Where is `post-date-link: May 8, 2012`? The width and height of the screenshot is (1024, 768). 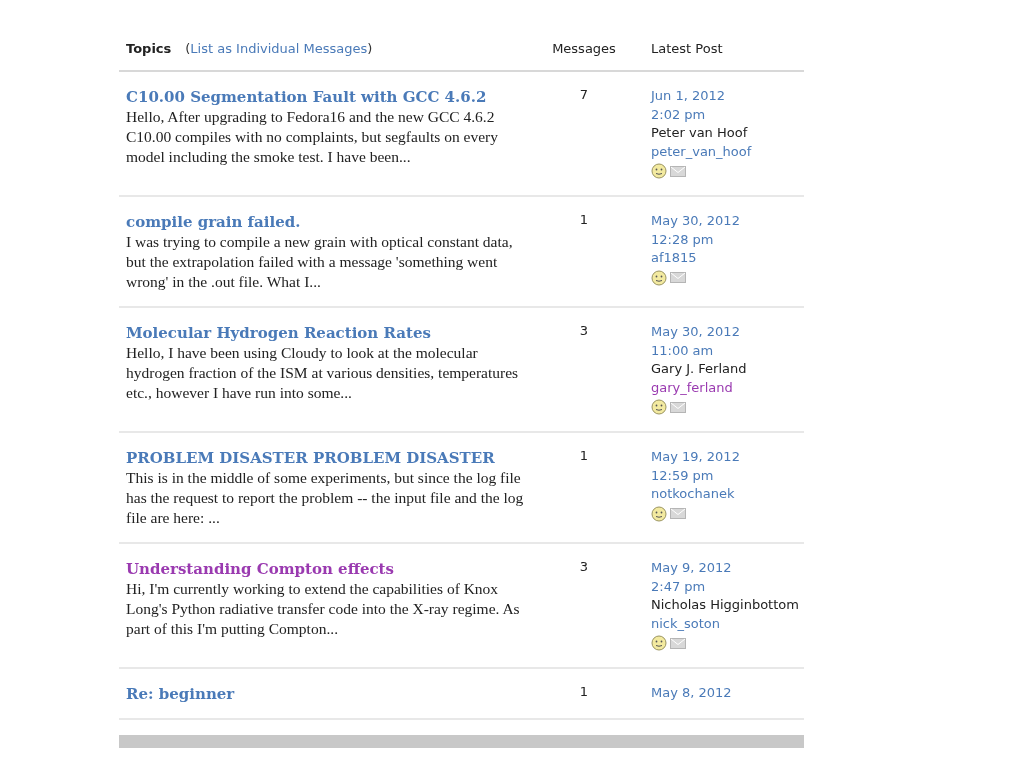
post-date-link: May 8, 2012 is located at coordinates (727, 693).